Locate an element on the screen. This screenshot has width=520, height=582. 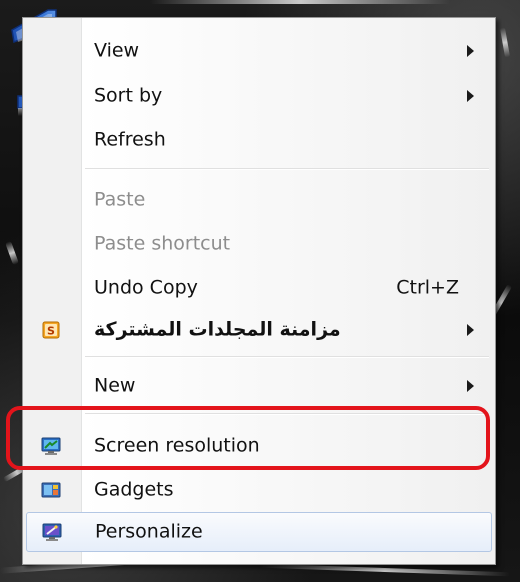
gadgets-icon is located at coordinates (51, 490).